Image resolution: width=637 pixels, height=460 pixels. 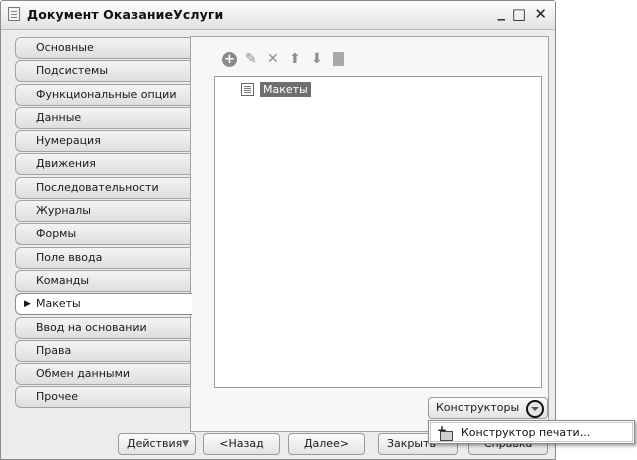 I want to click on next-button: Далее>, so click(x=326, y=444).